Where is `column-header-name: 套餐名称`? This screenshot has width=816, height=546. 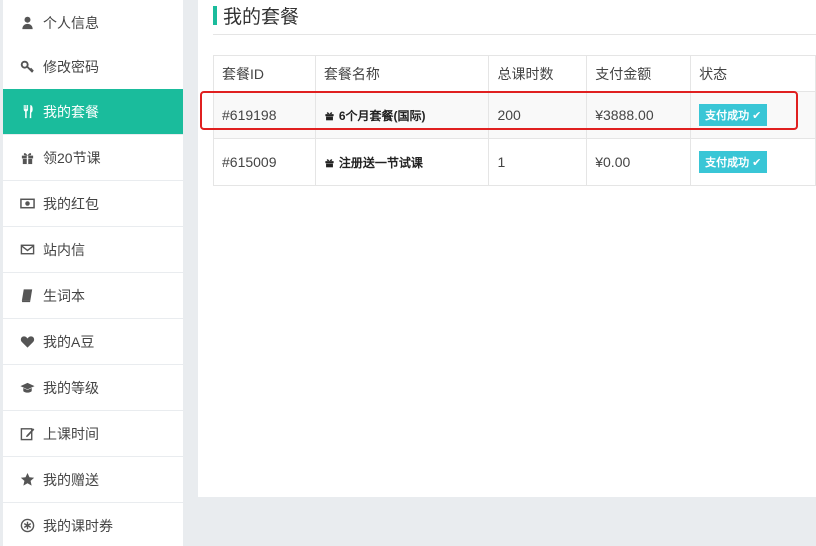
column-header-name: 套餐名称 is located at coordinates (402, 73).